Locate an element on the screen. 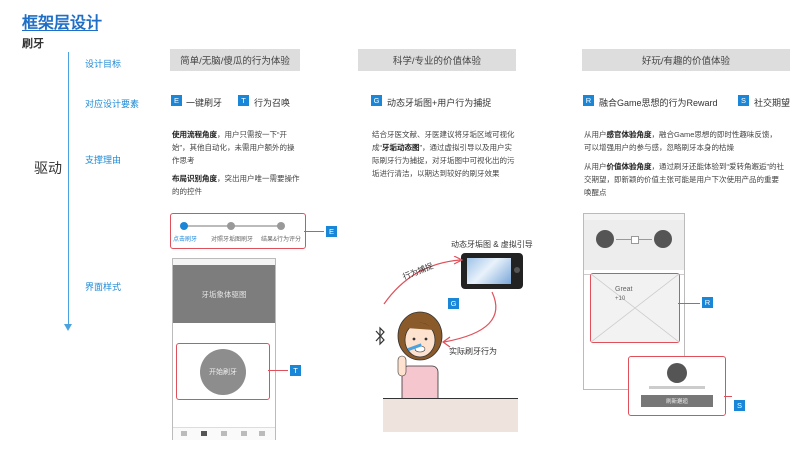  social-avatar is located at coordinates (677, 373).